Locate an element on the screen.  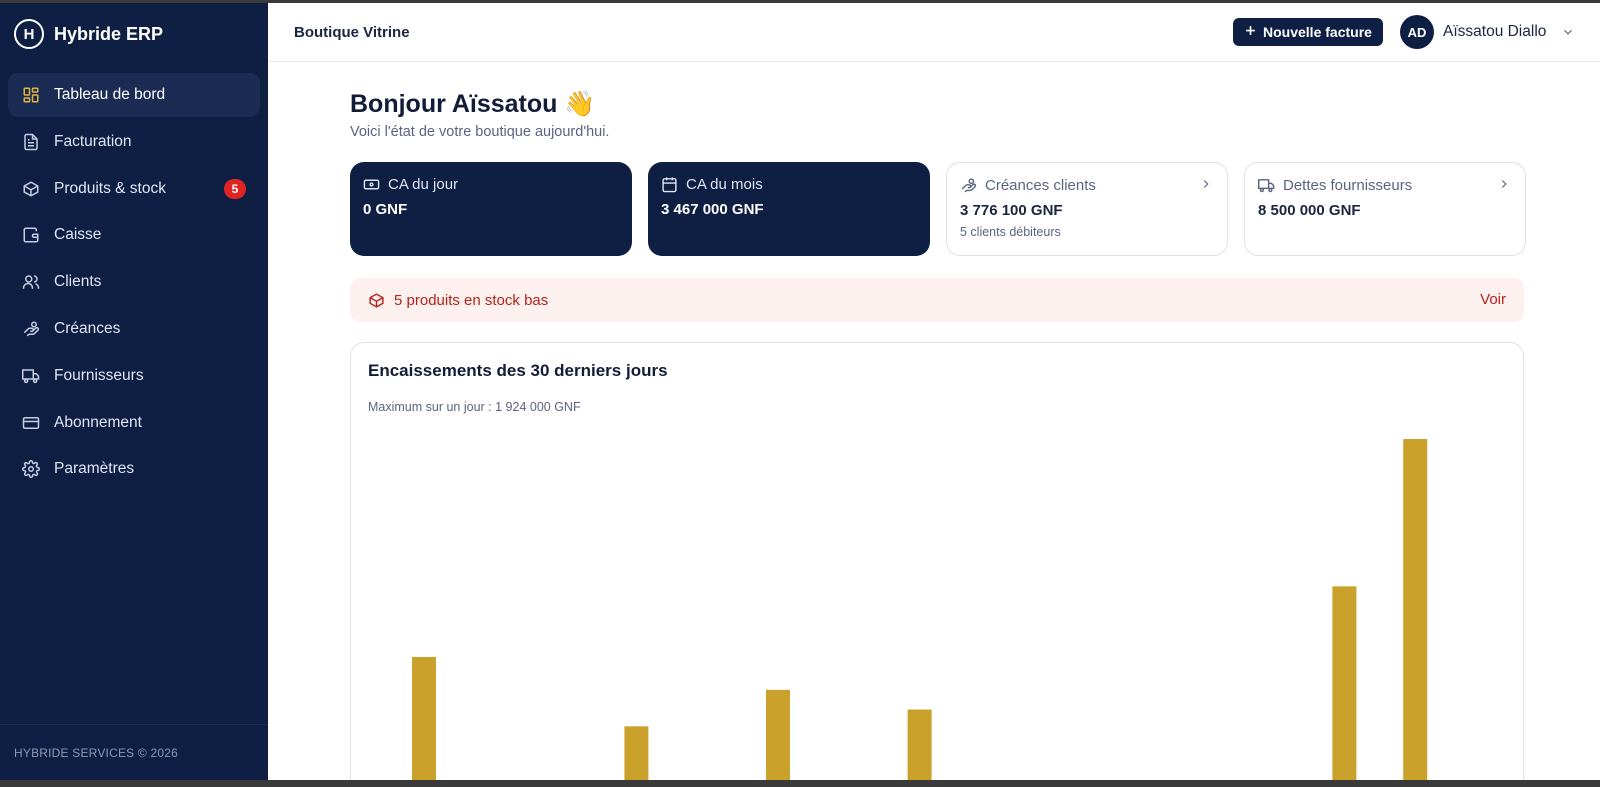
stock-alert-badge: 5 is located at coordinates (235, 188).